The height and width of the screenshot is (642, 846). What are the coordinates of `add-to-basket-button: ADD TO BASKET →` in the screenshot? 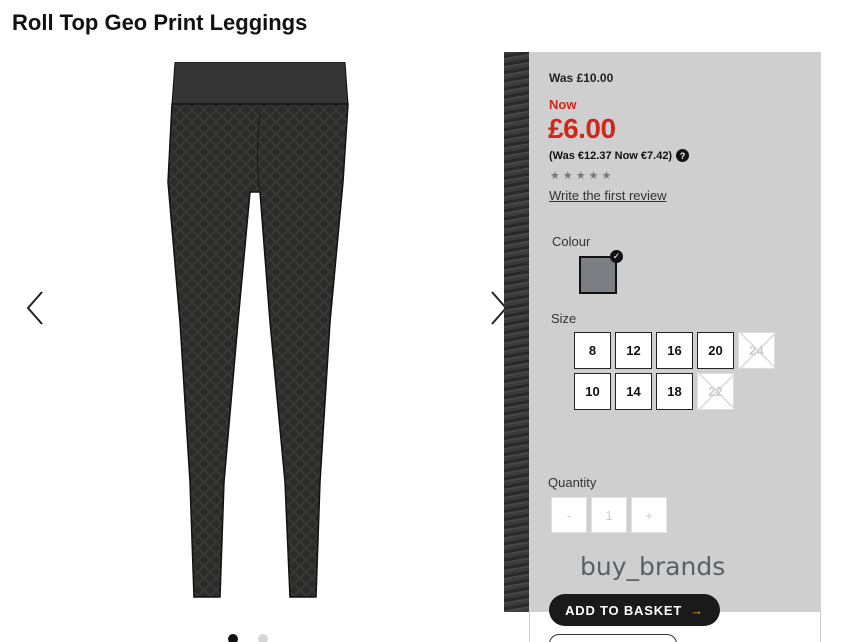 It's located at (634, 610).